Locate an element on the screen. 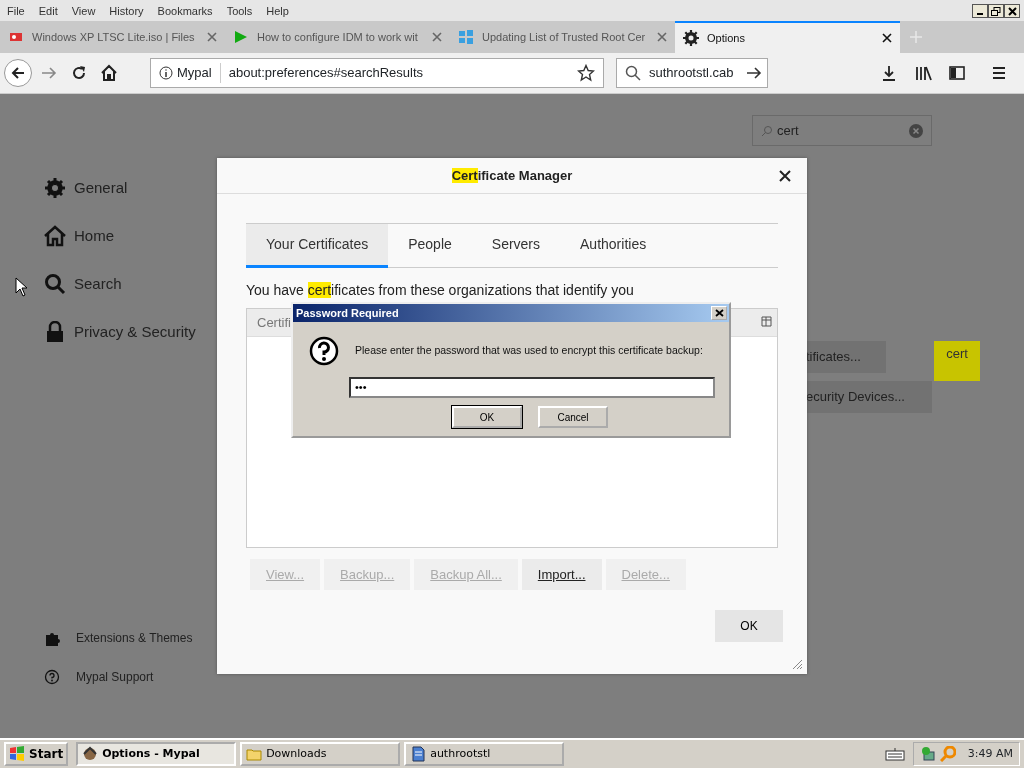 This screenshot has height=768, width=1024. menu-icon is located at coordinates (999, 73).